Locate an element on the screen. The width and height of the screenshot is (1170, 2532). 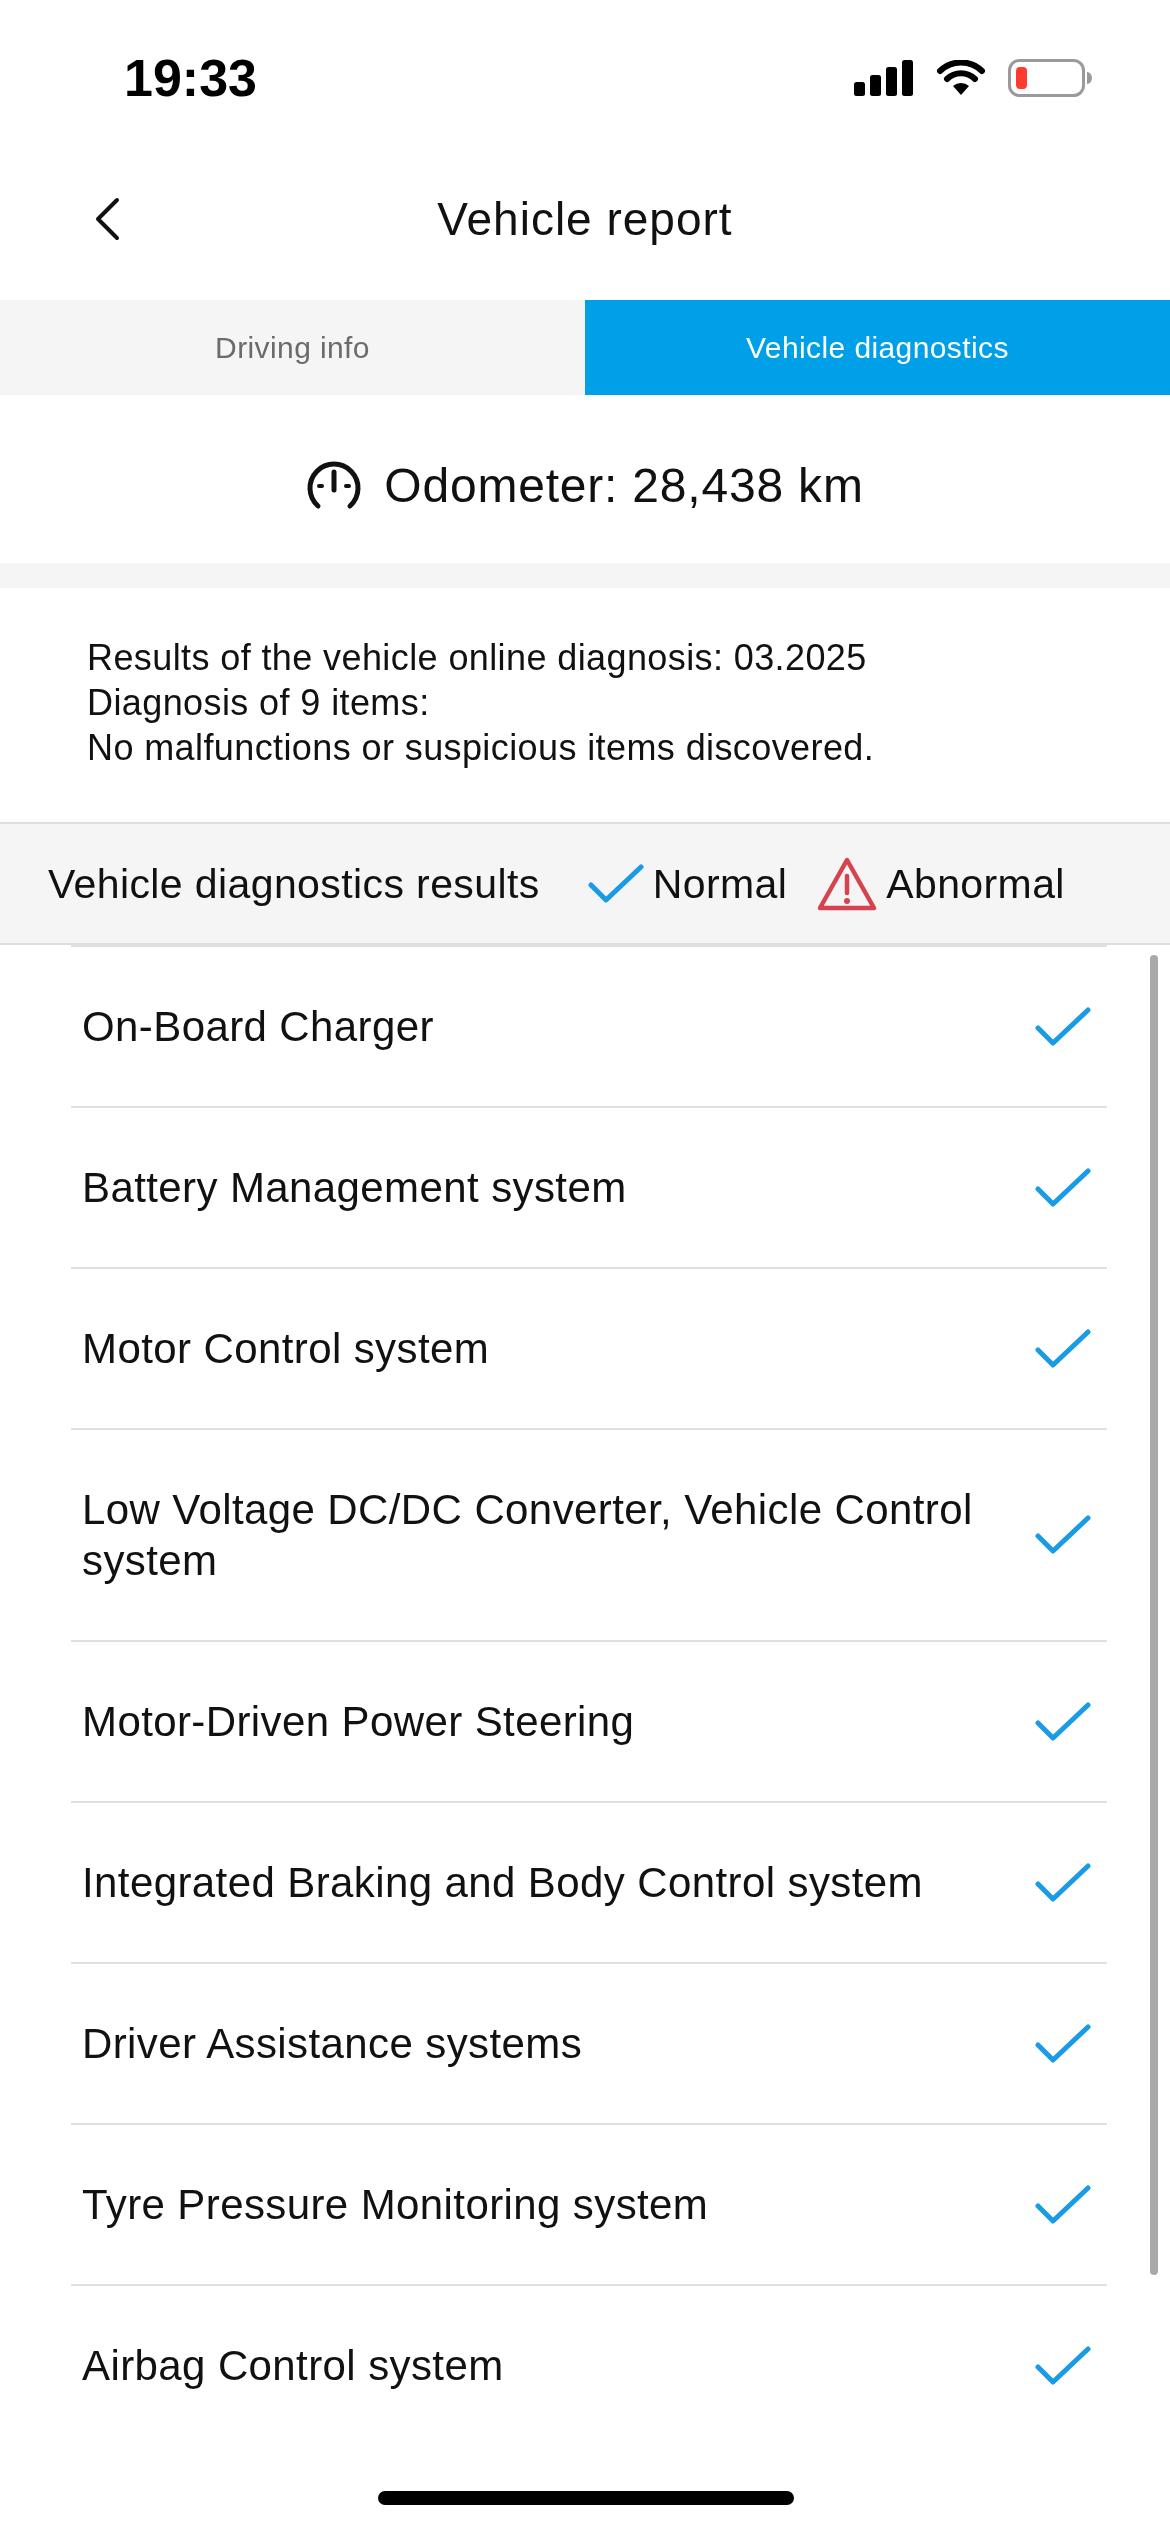
diagnostic-item: On-Board Charger is located at coordinates (258, 1027).